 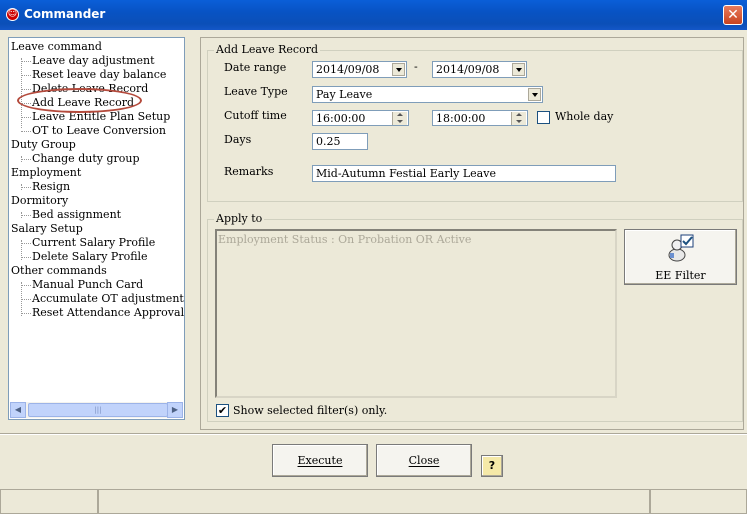 I want to click on tree-item-leave-day-adjustment: Leave day adjustment, so click(x=93, y=60).